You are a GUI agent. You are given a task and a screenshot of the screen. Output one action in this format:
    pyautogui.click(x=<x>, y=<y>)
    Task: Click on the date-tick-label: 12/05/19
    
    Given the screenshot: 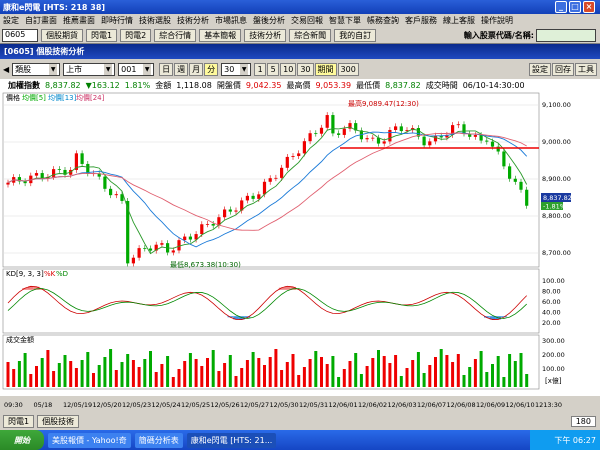 What is the action you would take?
    pyautogui.click(x=77, y=405)
    